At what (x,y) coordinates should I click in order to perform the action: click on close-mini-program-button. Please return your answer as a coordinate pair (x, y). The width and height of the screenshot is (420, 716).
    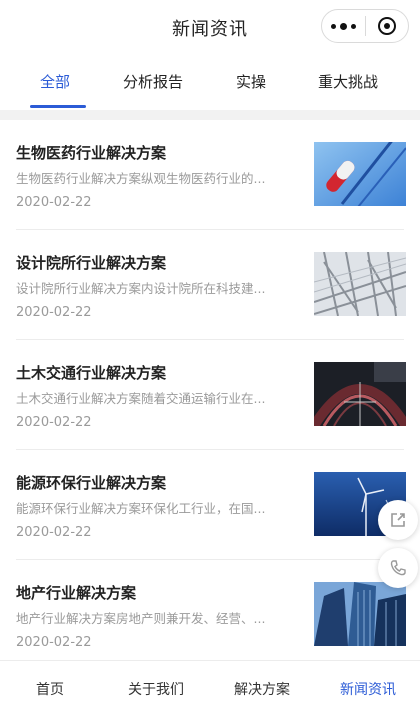
    Looking at the image, I should click on (386, 26).